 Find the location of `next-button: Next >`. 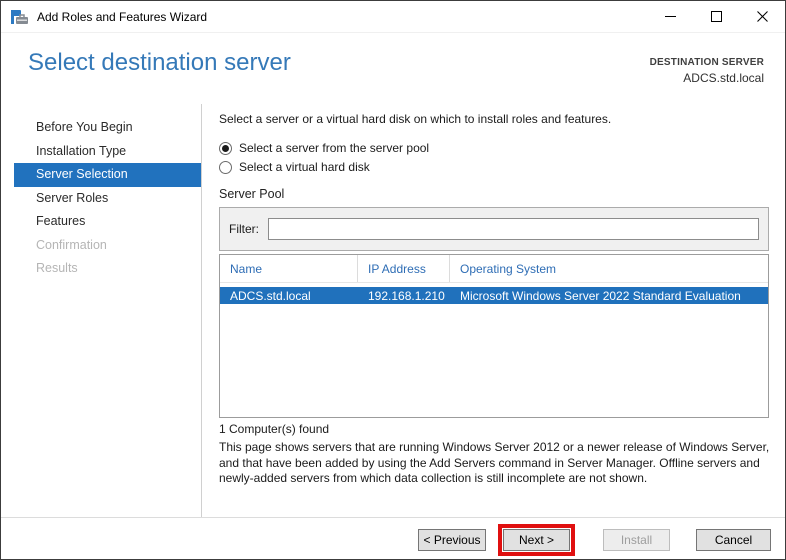

next-button: Next > is located at coordinates (536, 540).